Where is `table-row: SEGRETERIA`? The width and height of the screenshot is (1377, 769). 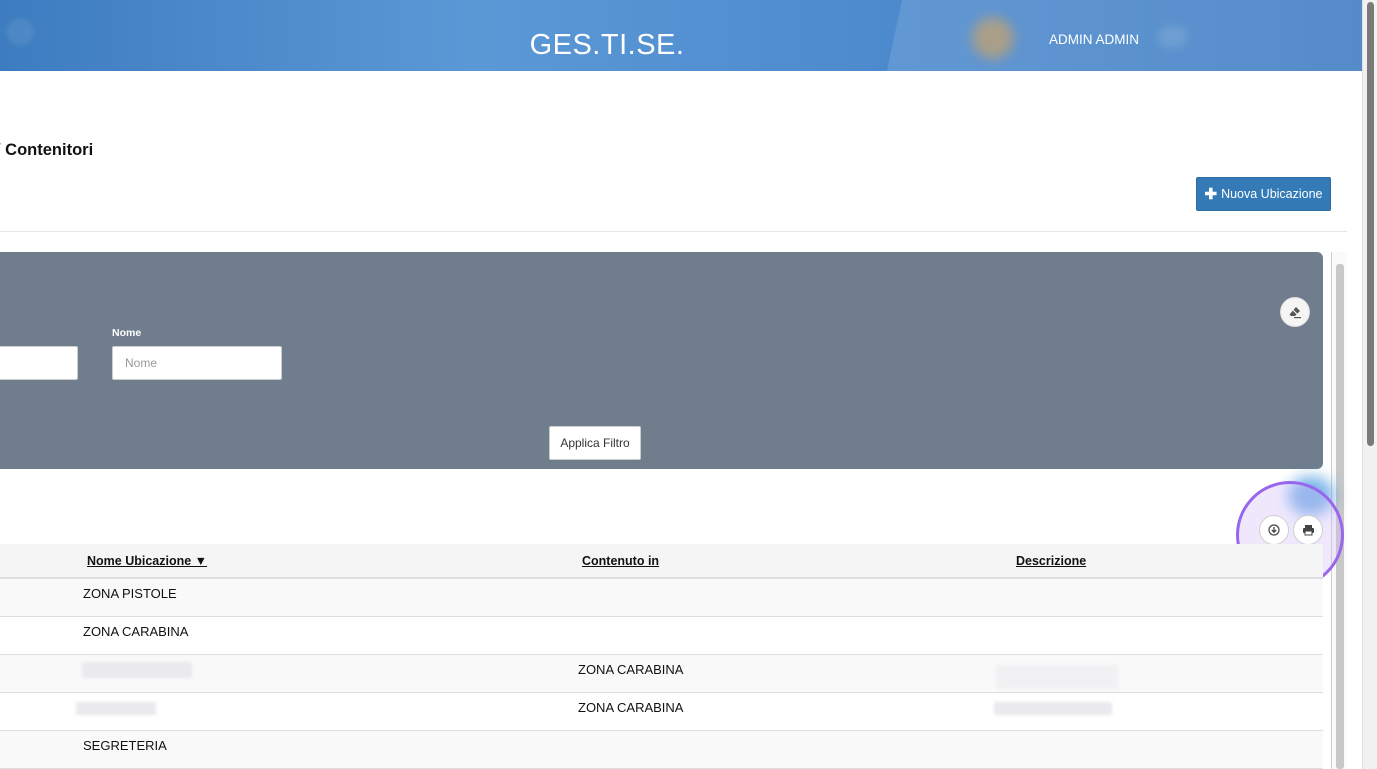
table-row: SEGRETERIA is located at coordinates (661, 750).